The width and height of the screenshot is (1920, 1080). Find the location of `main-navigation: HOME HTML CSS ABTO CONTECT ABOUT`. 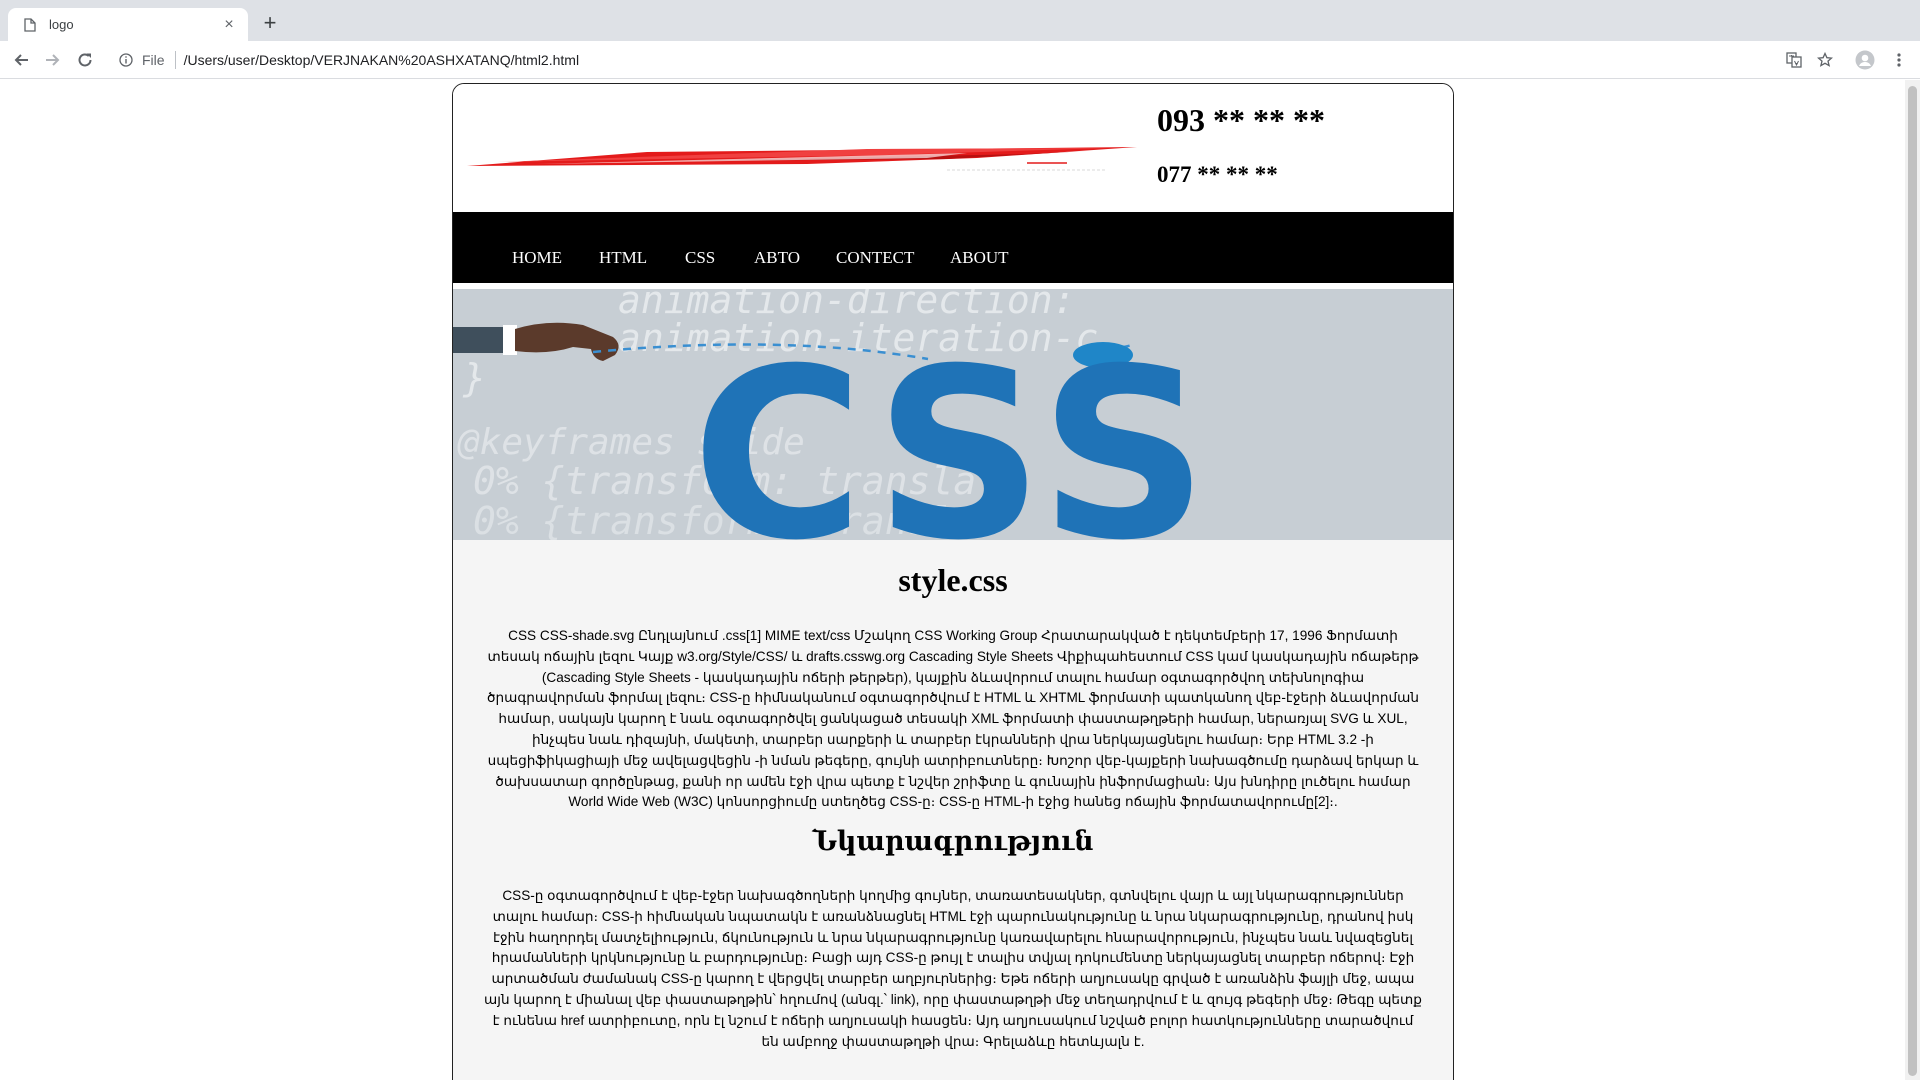

main-navigation: HOME HTML CSS ABTO CONTECT ABOUT is located at coordinates (953, 249).